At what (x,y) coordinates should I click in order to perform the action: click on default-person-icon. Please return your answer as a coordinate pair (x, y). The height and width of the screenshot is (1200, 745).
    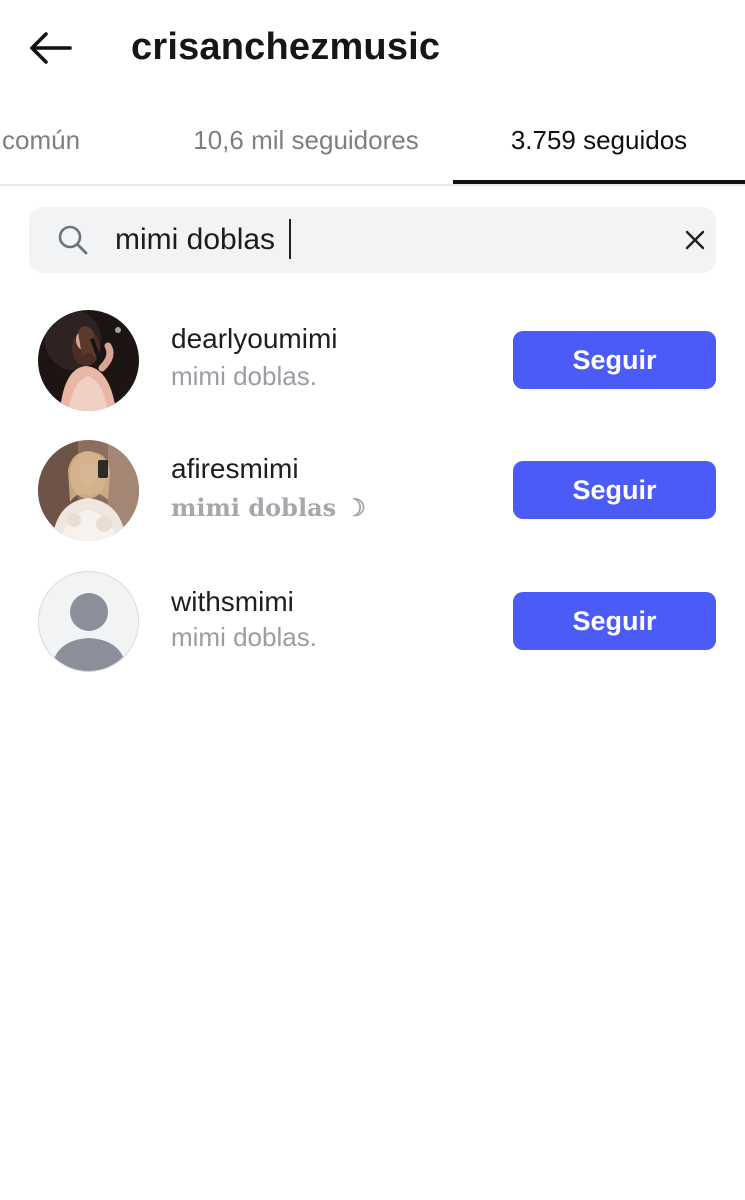
    Looking at the image, I should click on (88, 621).